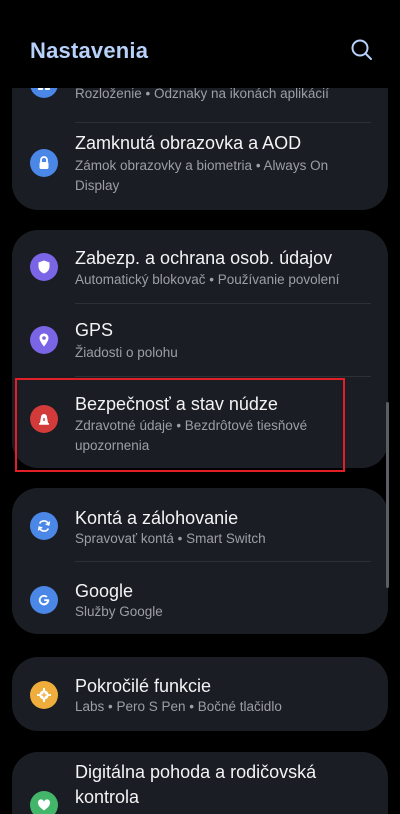 The height and width of the screenshot is (814, 400). What do you see at coordinates (180, 425) in the screenshot?
I see `highlight-box` at bounding box center [180, 425].